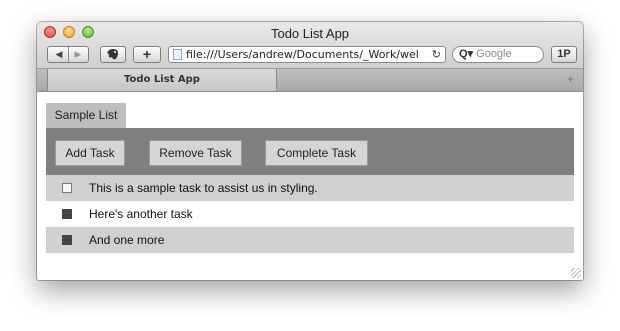 This screenshot has width=620, height=331. What do you see at coordinates (86, 115) in the screenshot?
I see `list-tab-sample-list: Sample List` at bounding box center [86, 115].